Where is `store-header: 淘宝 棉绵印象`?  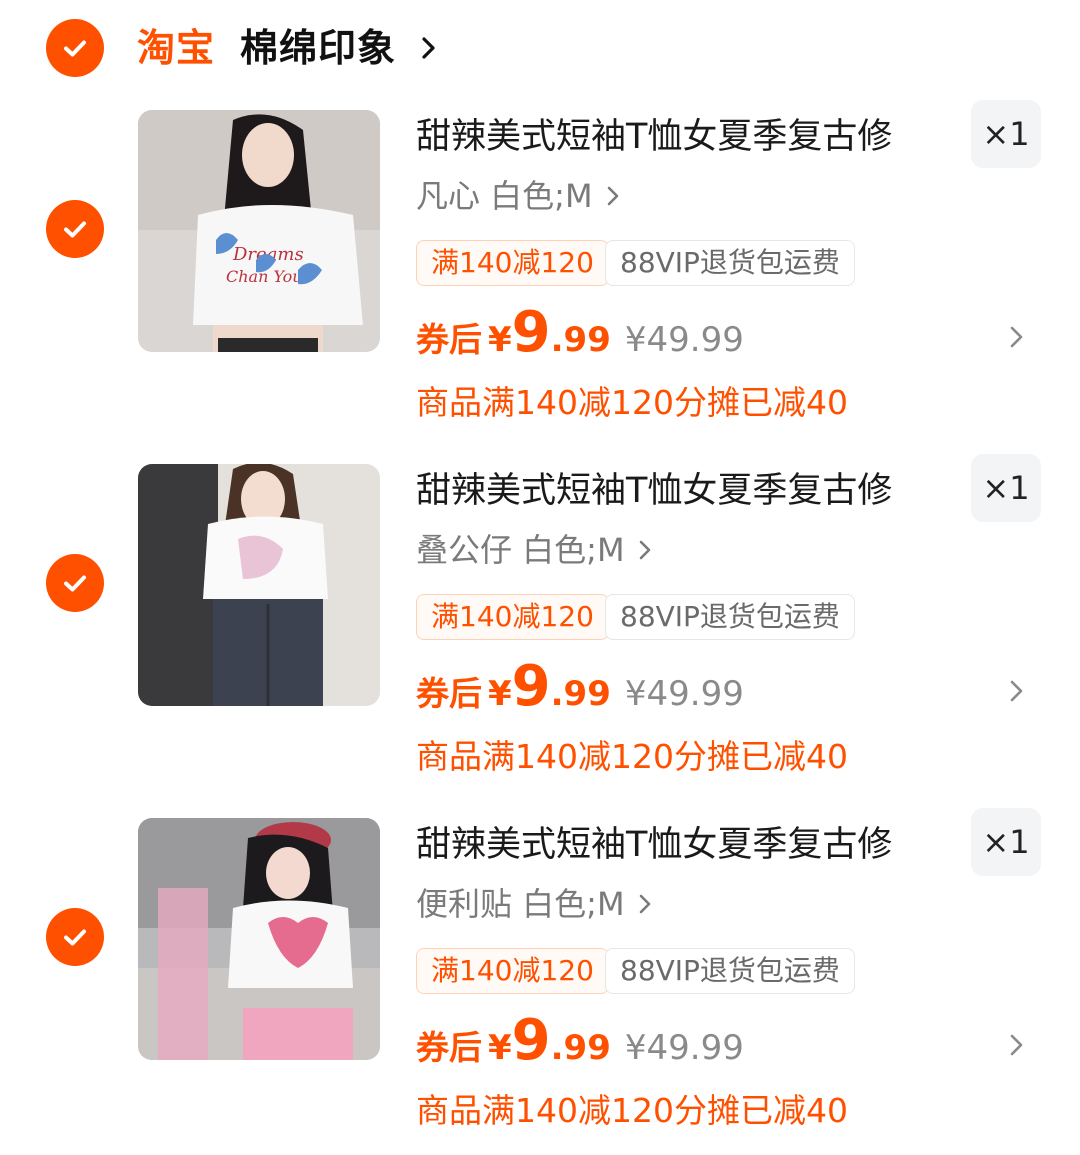 store-header: 淘宝 棉绵印象 is located at coordinates (540, 50).